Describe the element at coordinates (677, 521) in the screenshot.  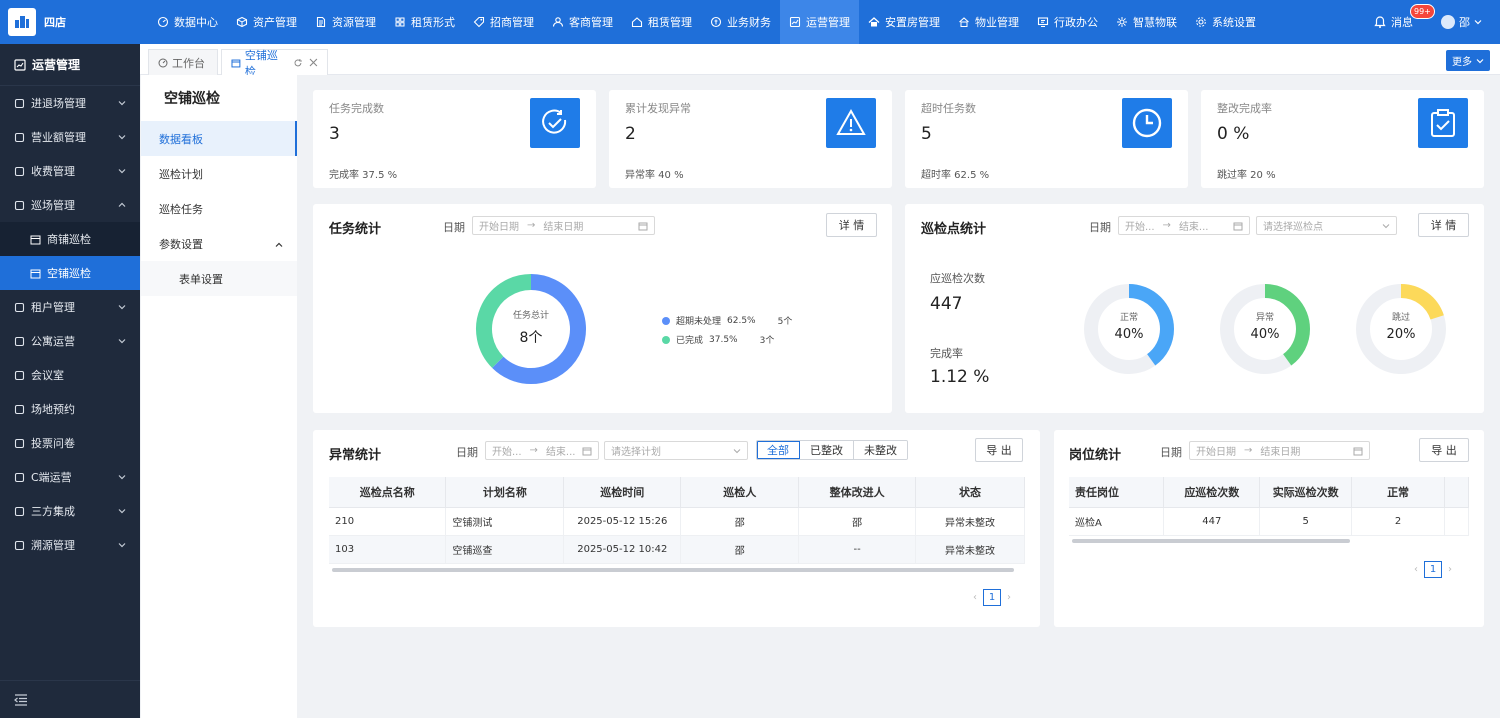
I see `table-row: 210 空铺测试 2025-05-12 15:26 邵 邵 异常未整改` at that location.